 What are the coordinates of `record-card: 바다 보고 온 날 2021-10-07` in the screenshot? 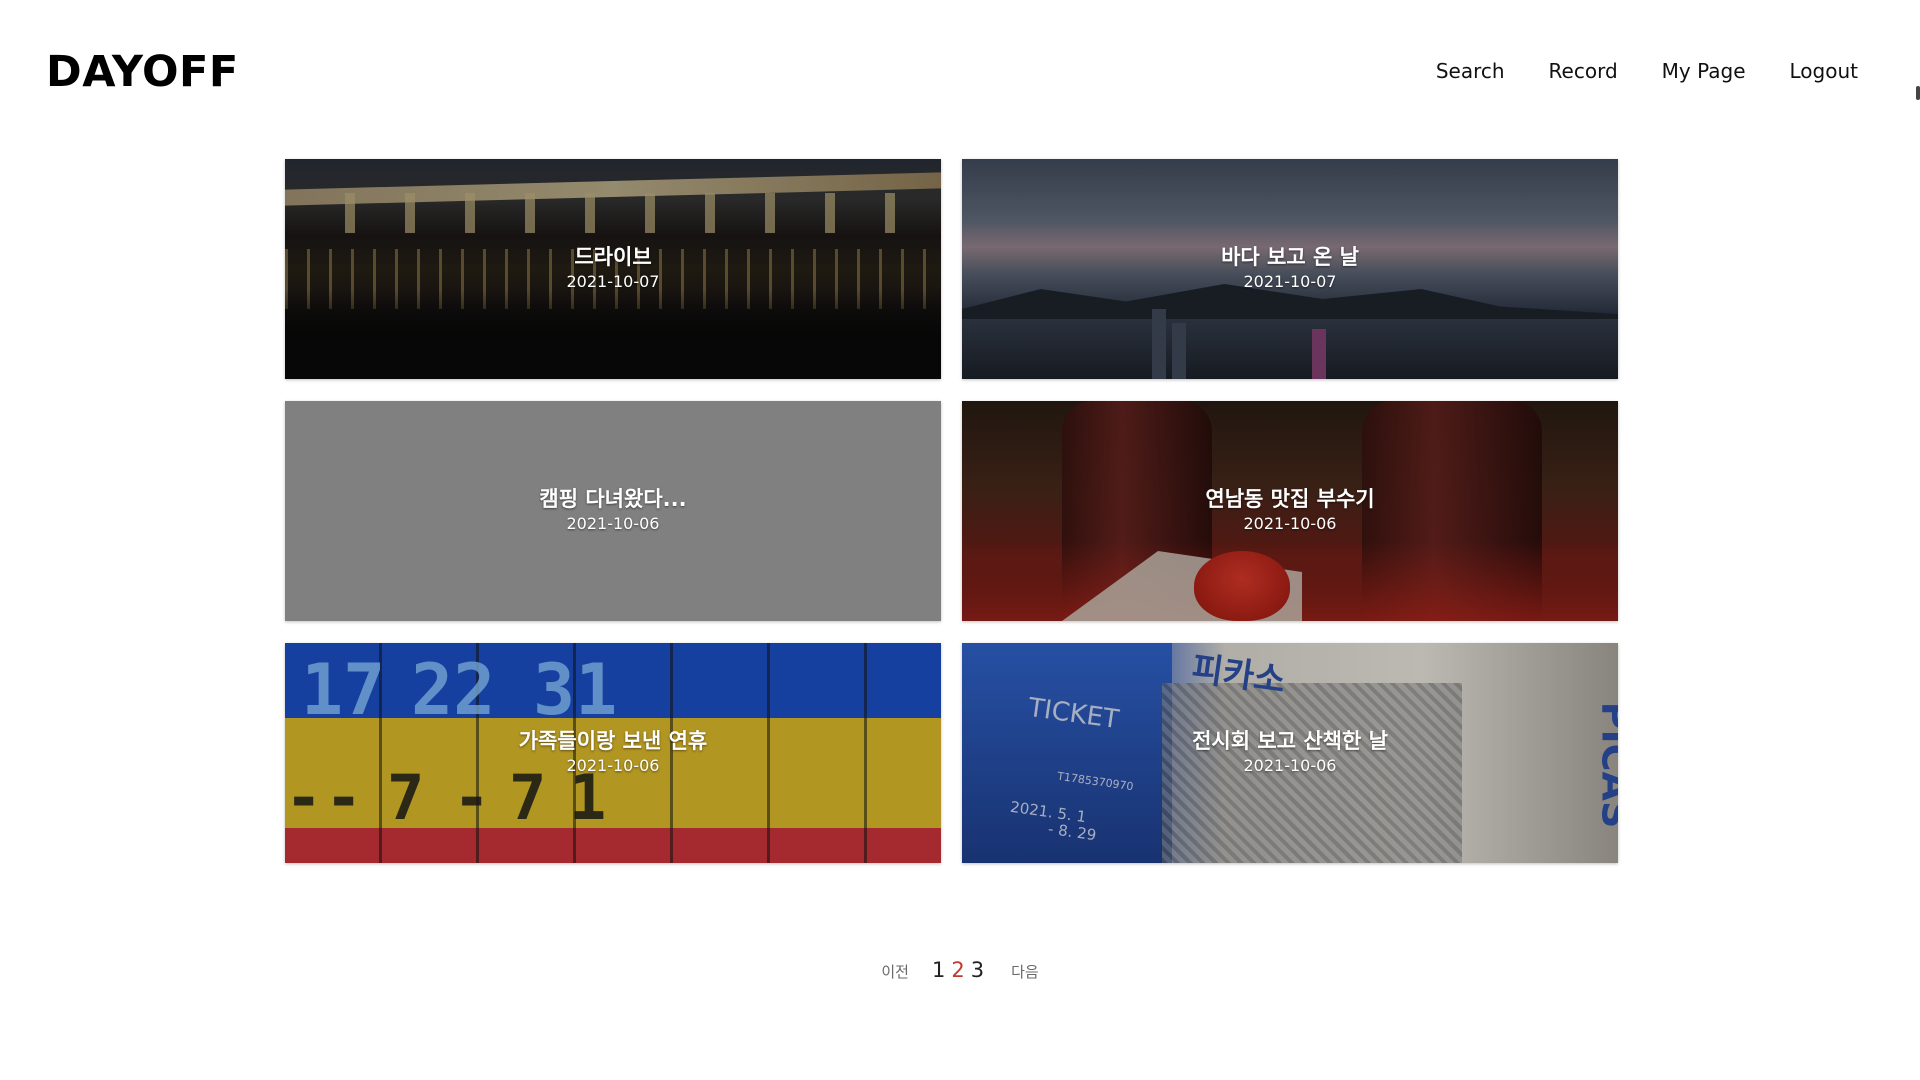 It's located at (1290, 269).